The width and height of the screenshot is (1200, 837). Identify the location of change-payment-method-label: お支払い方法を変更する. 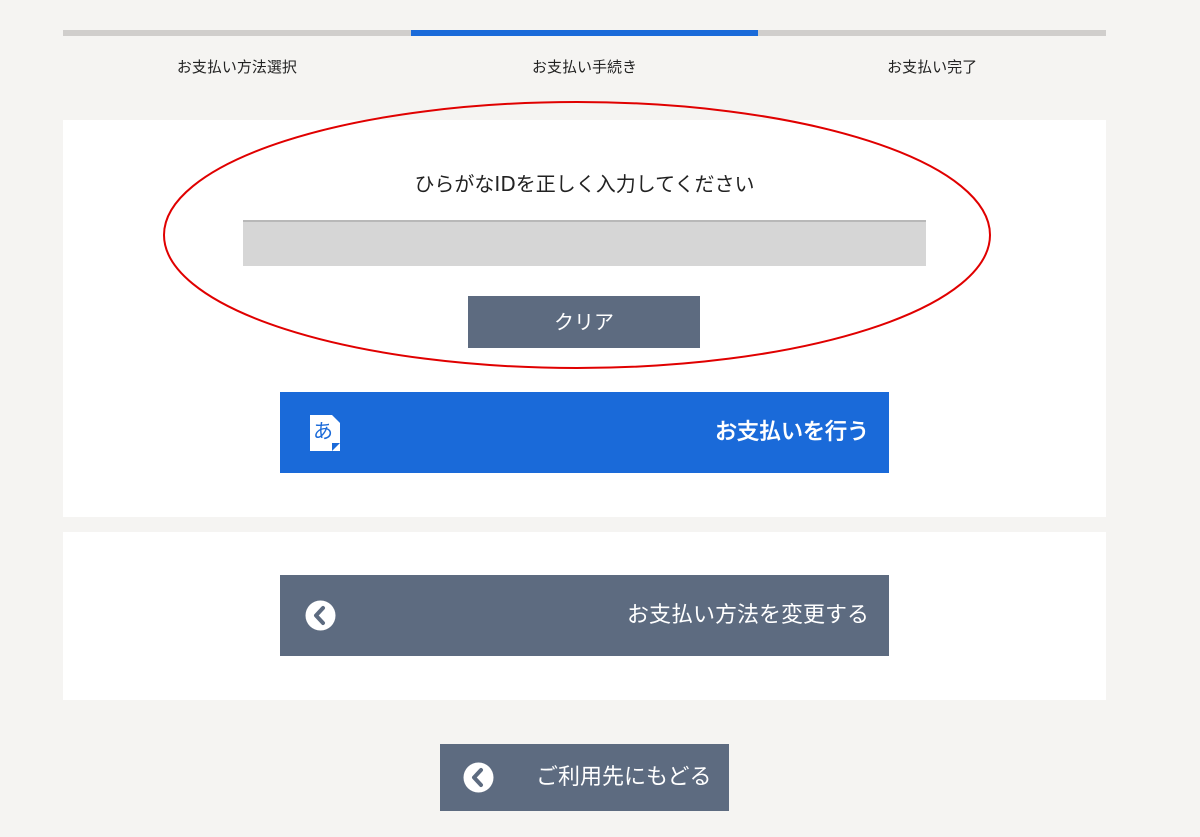
(747, 615).